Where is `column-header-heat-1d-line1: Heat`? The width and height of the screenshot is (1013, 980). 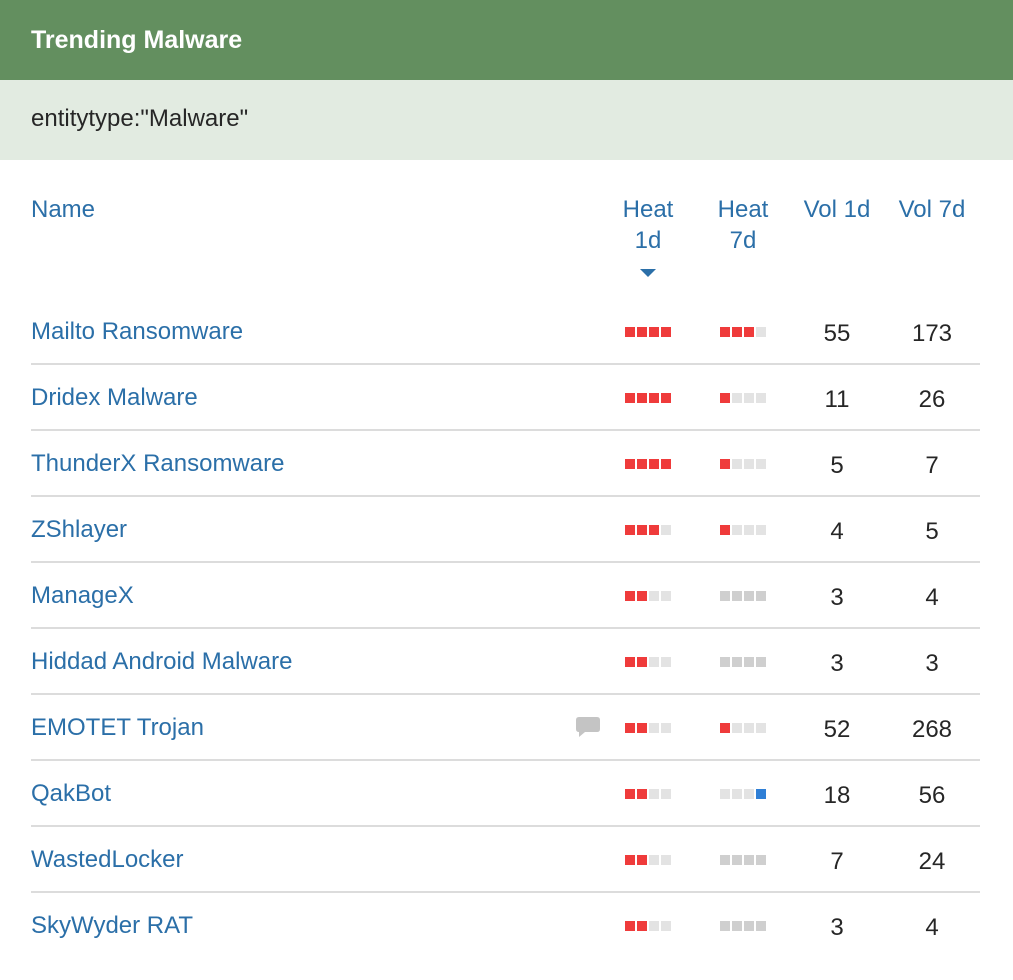 column-header-heat-1d-line1: Heat is located at coordinates (648, 209).